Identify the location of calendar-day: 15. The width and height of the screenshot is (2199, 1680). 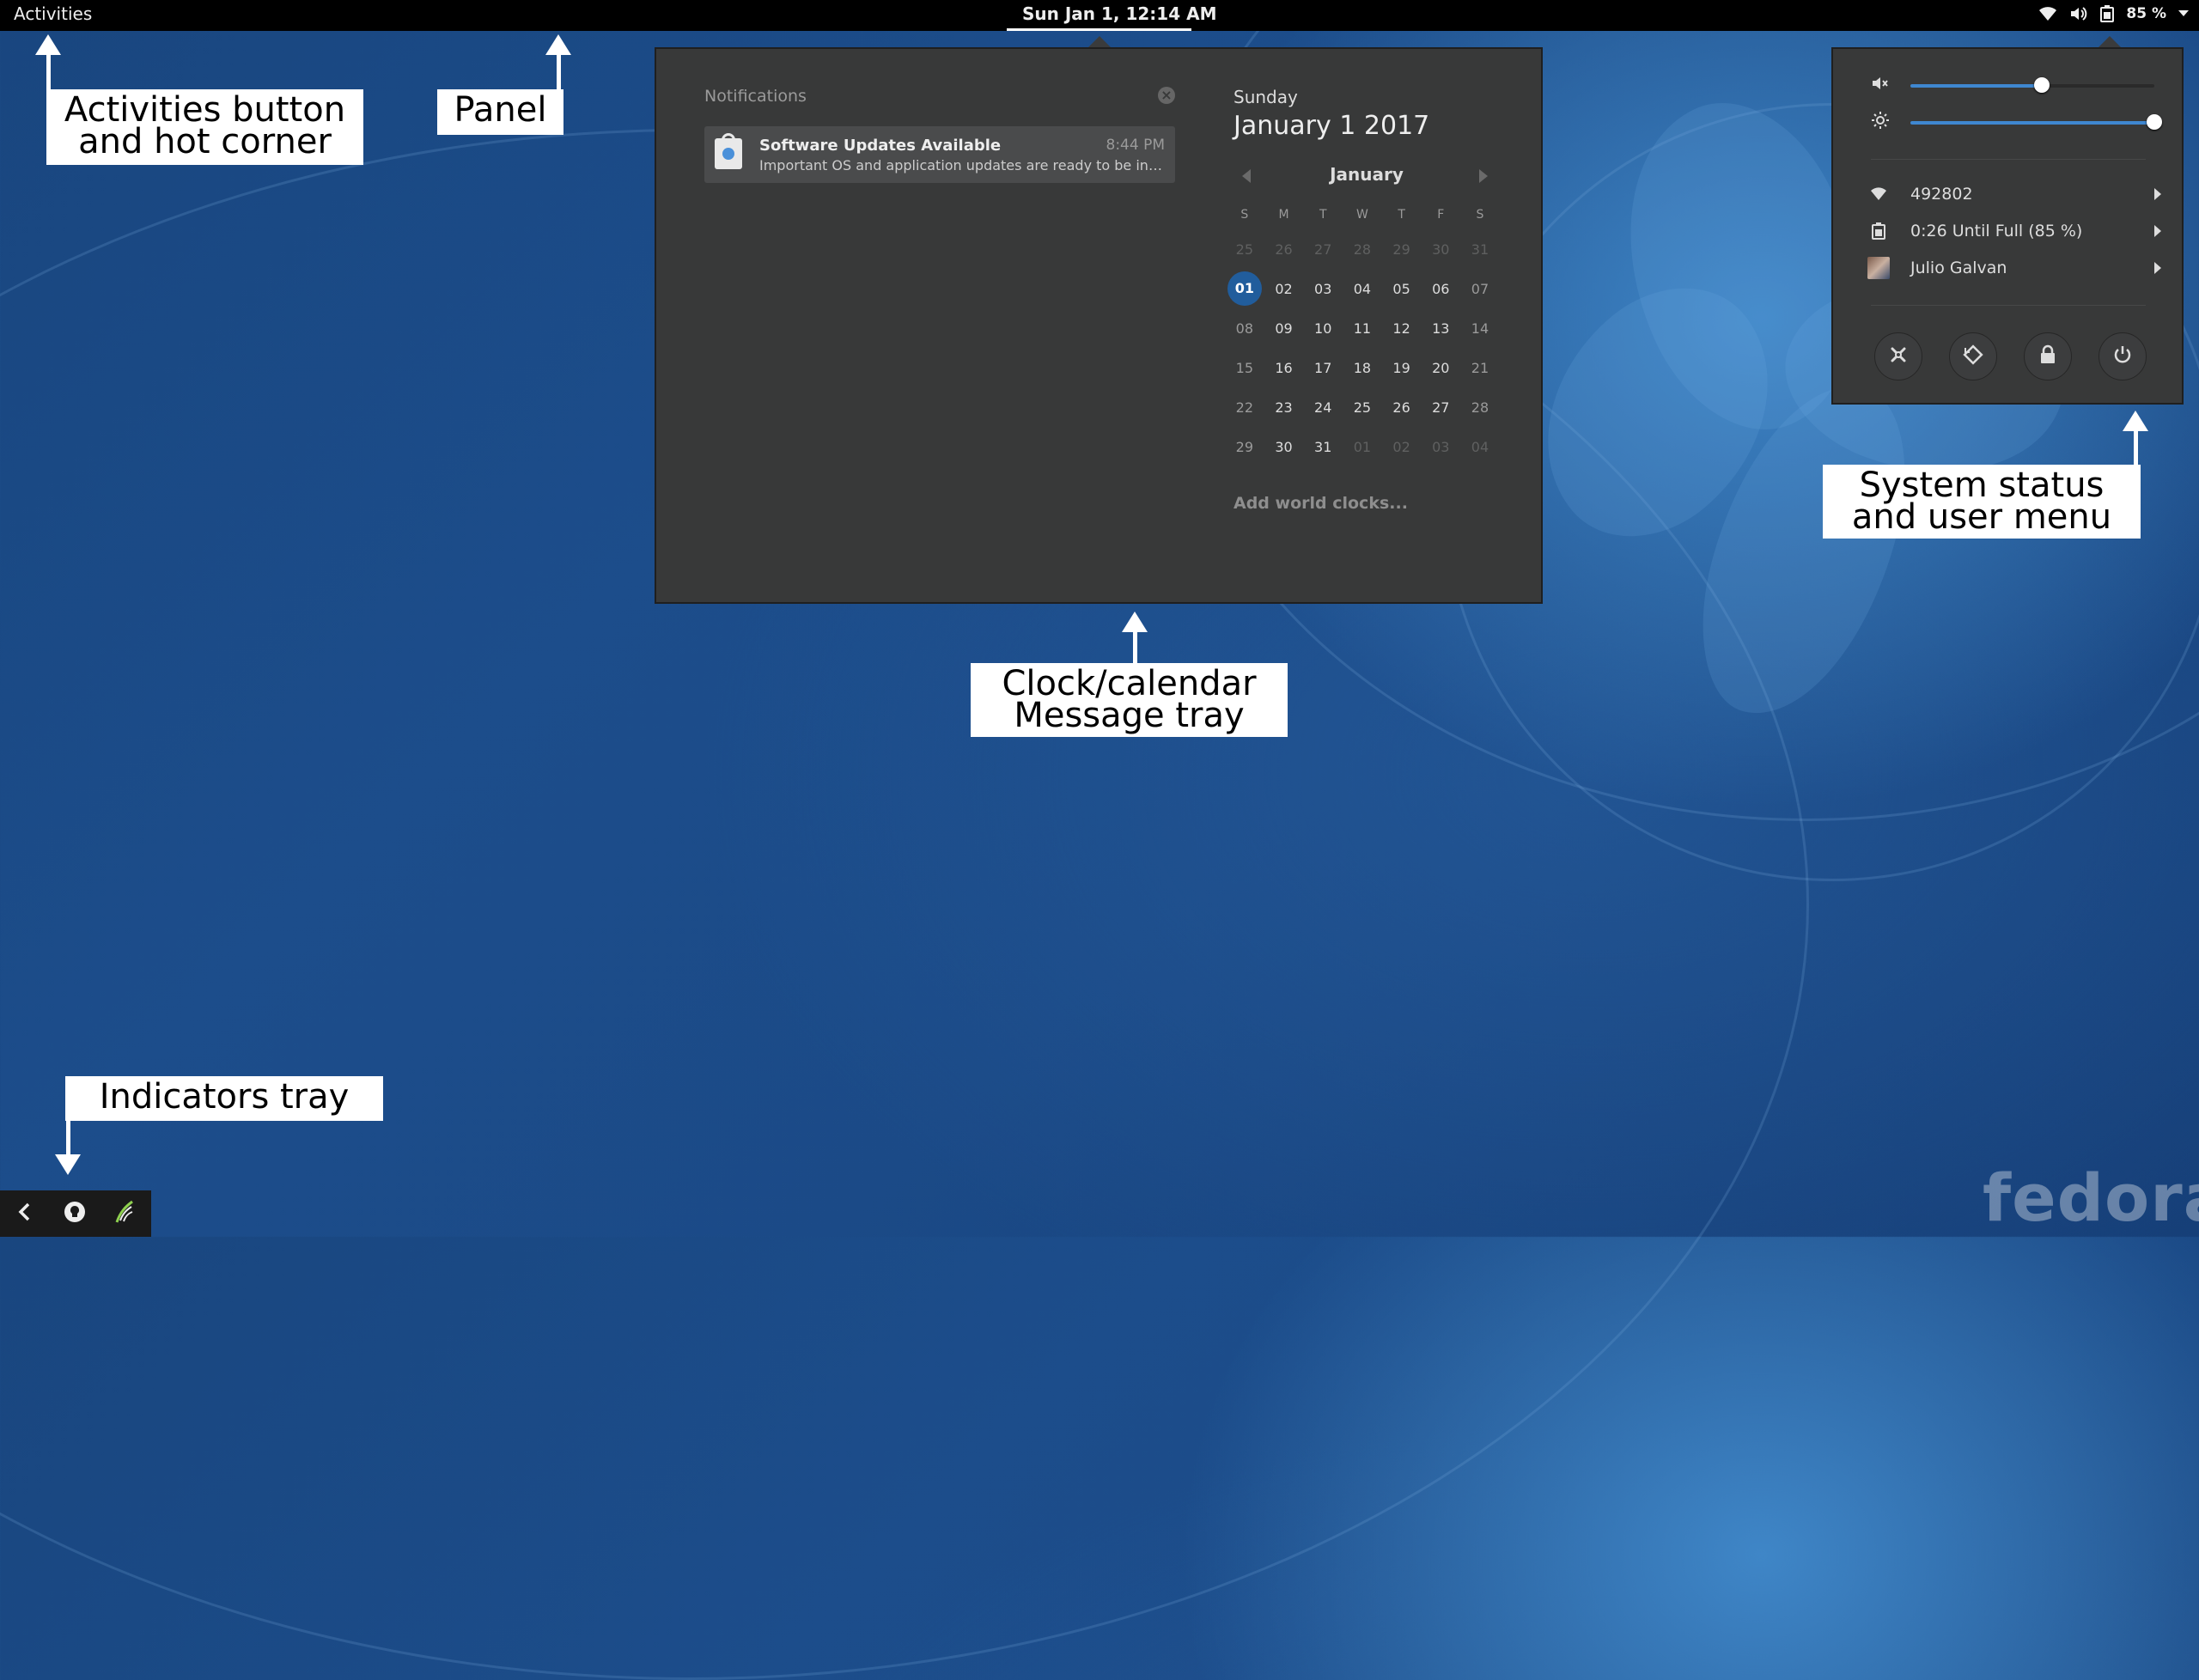
(1244, 368).